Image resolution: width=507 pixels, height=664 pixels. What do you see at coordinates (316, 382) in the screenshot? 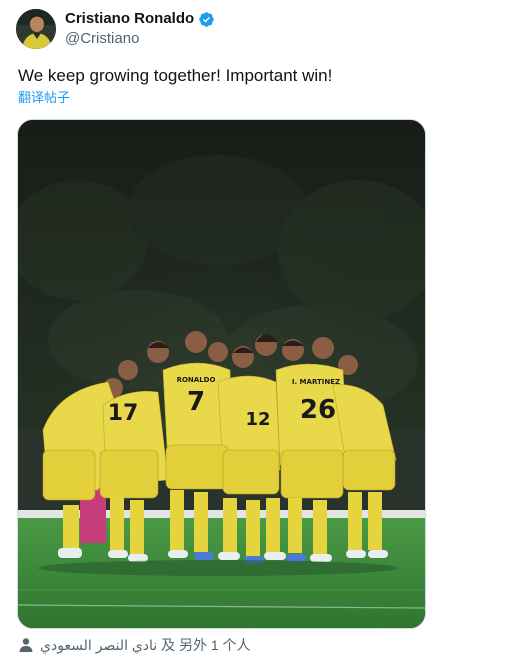
I see `jersey-name-martinez: I. MARTINEZ` at bounding box center [316, 382].